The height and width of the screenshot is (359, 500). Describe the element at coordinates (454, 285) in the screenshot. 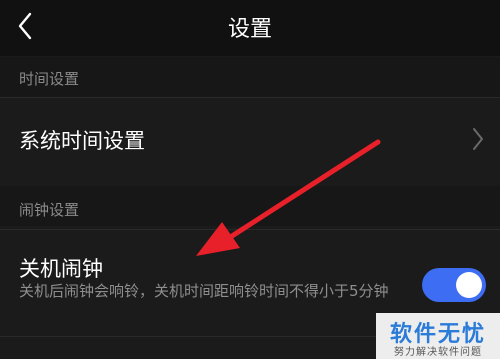

I see `power-off-alarm-toggle` at that location.